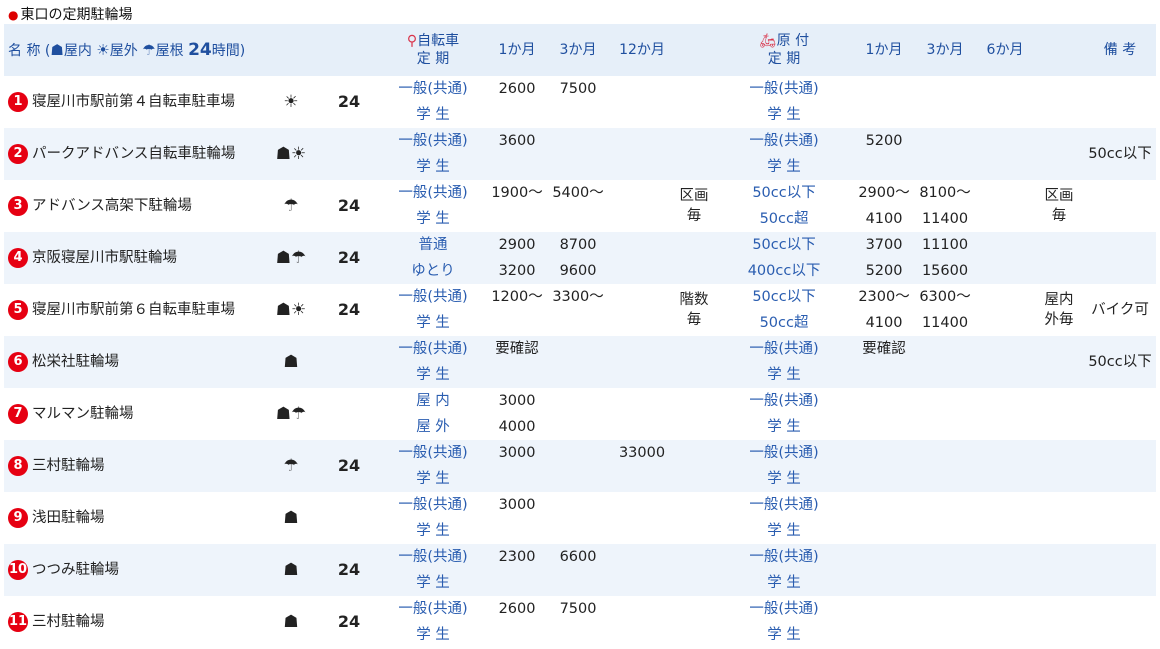 The image size is (1160, 649). Describe the element at coordinates (18, 258) in the screenshot. I see `lot-number-badge: 4` at that location.